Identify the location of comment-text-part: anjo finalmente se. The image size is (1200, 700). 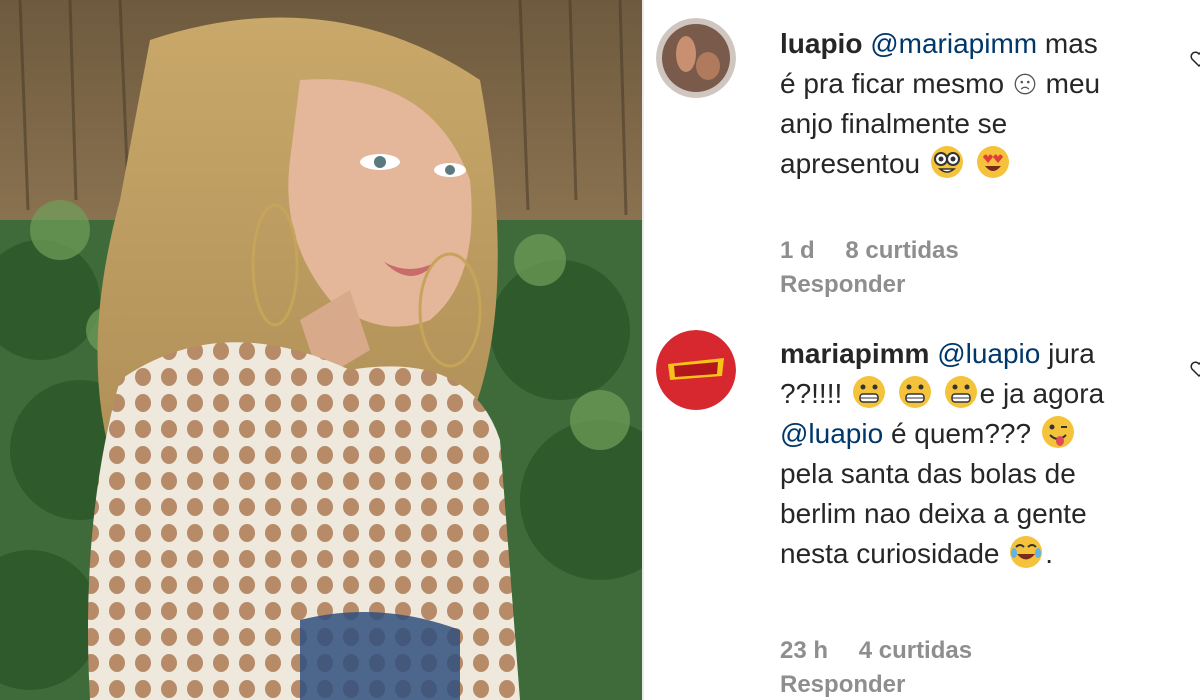
(894, 123).